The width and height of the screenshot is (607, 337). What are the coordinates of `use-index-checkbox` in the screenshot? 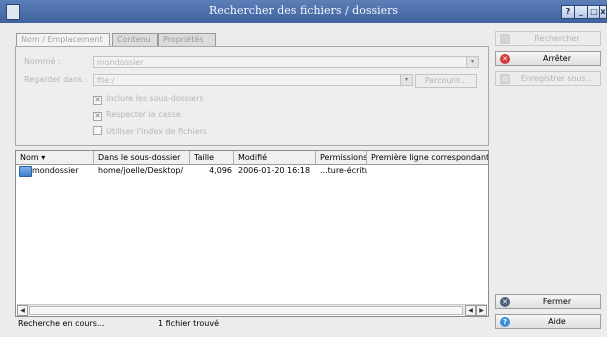 It's located at (97, 130).